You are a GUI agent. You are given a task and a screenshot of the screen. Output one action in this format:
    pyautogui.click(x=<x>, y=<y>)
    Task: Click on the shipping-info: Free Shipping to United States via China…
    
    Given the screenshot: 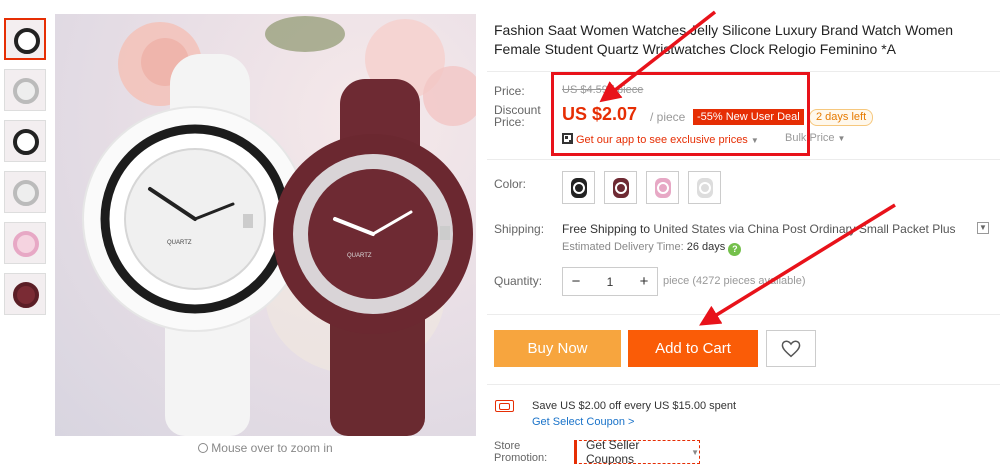 What is the action you would take?
    pyautogui.click(x=759, y=229)
    